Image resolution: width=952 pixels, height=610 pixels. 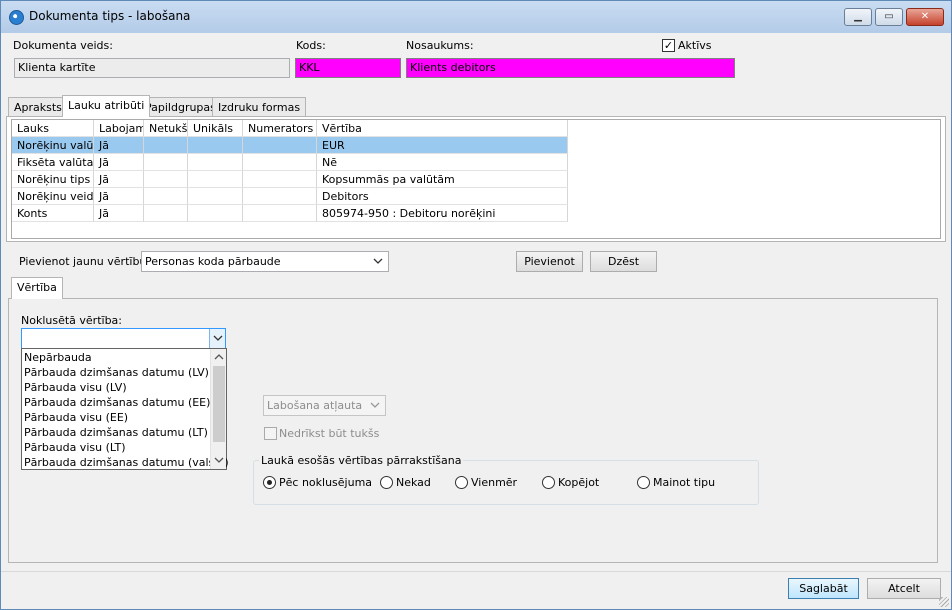 I want to click on maximize-icon: ▭, so click(x=889, y=16).